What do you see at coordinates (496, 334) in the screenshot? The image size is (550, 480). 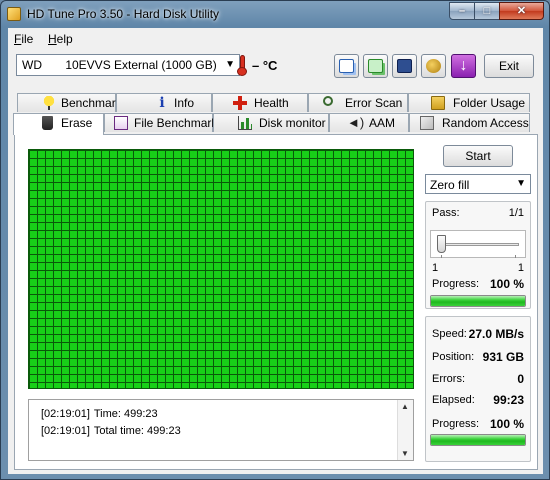 I see `speed-value: 27.0 MB/s` at bounding box center [496, 334].